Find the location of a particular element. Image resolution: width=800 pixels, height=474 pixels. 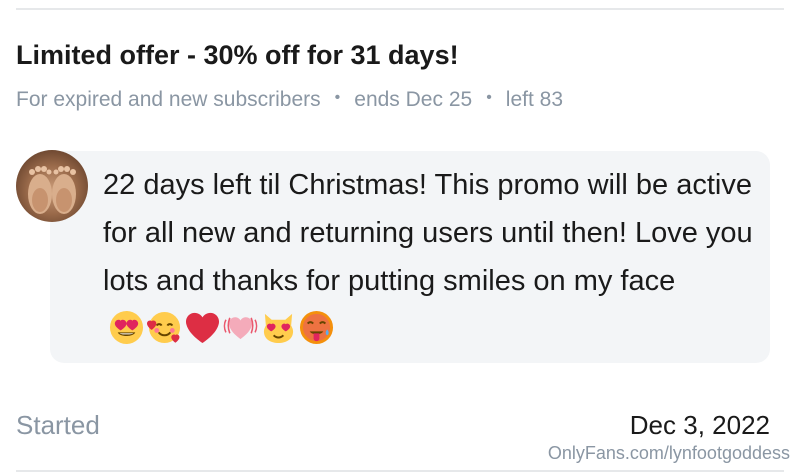

promo-title: Limited offer - 30% off for 31 days! is located at coordinates (237, 55).